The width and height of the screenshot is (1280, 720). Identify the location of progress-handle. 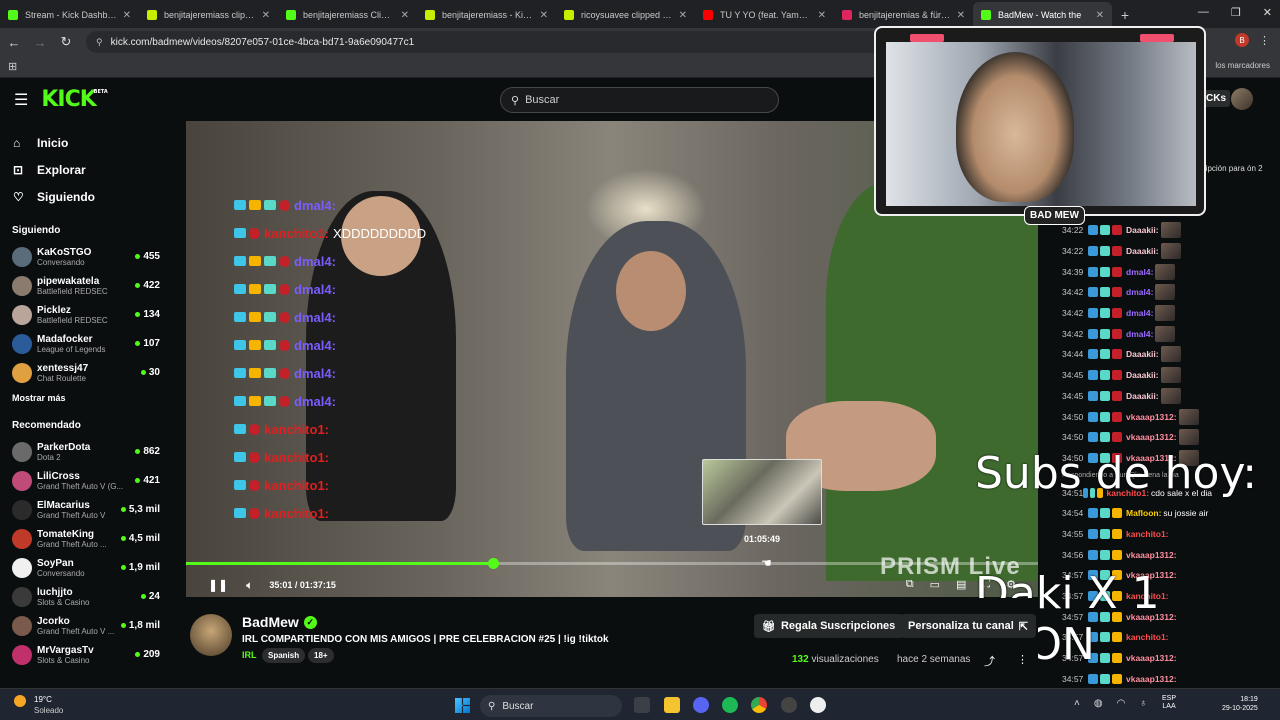
(493, 563).